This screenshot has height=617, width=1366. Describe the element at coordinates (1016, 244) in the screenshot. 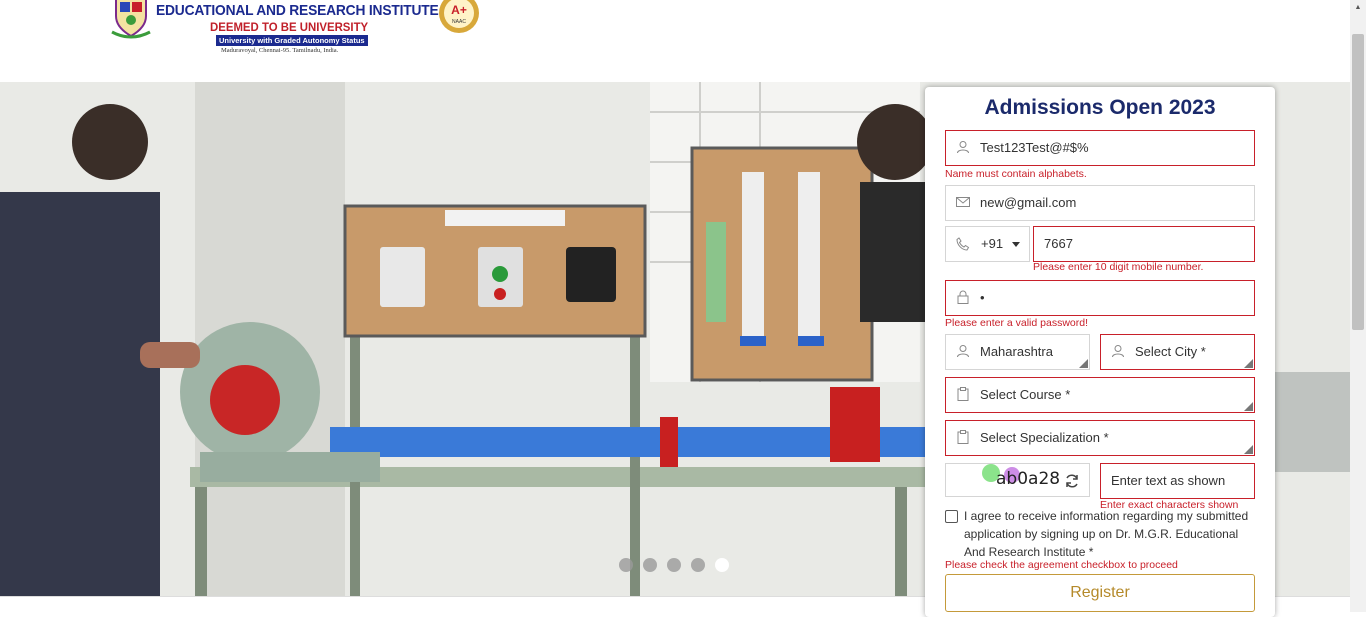

I see `chevron-down-icon` at that location.